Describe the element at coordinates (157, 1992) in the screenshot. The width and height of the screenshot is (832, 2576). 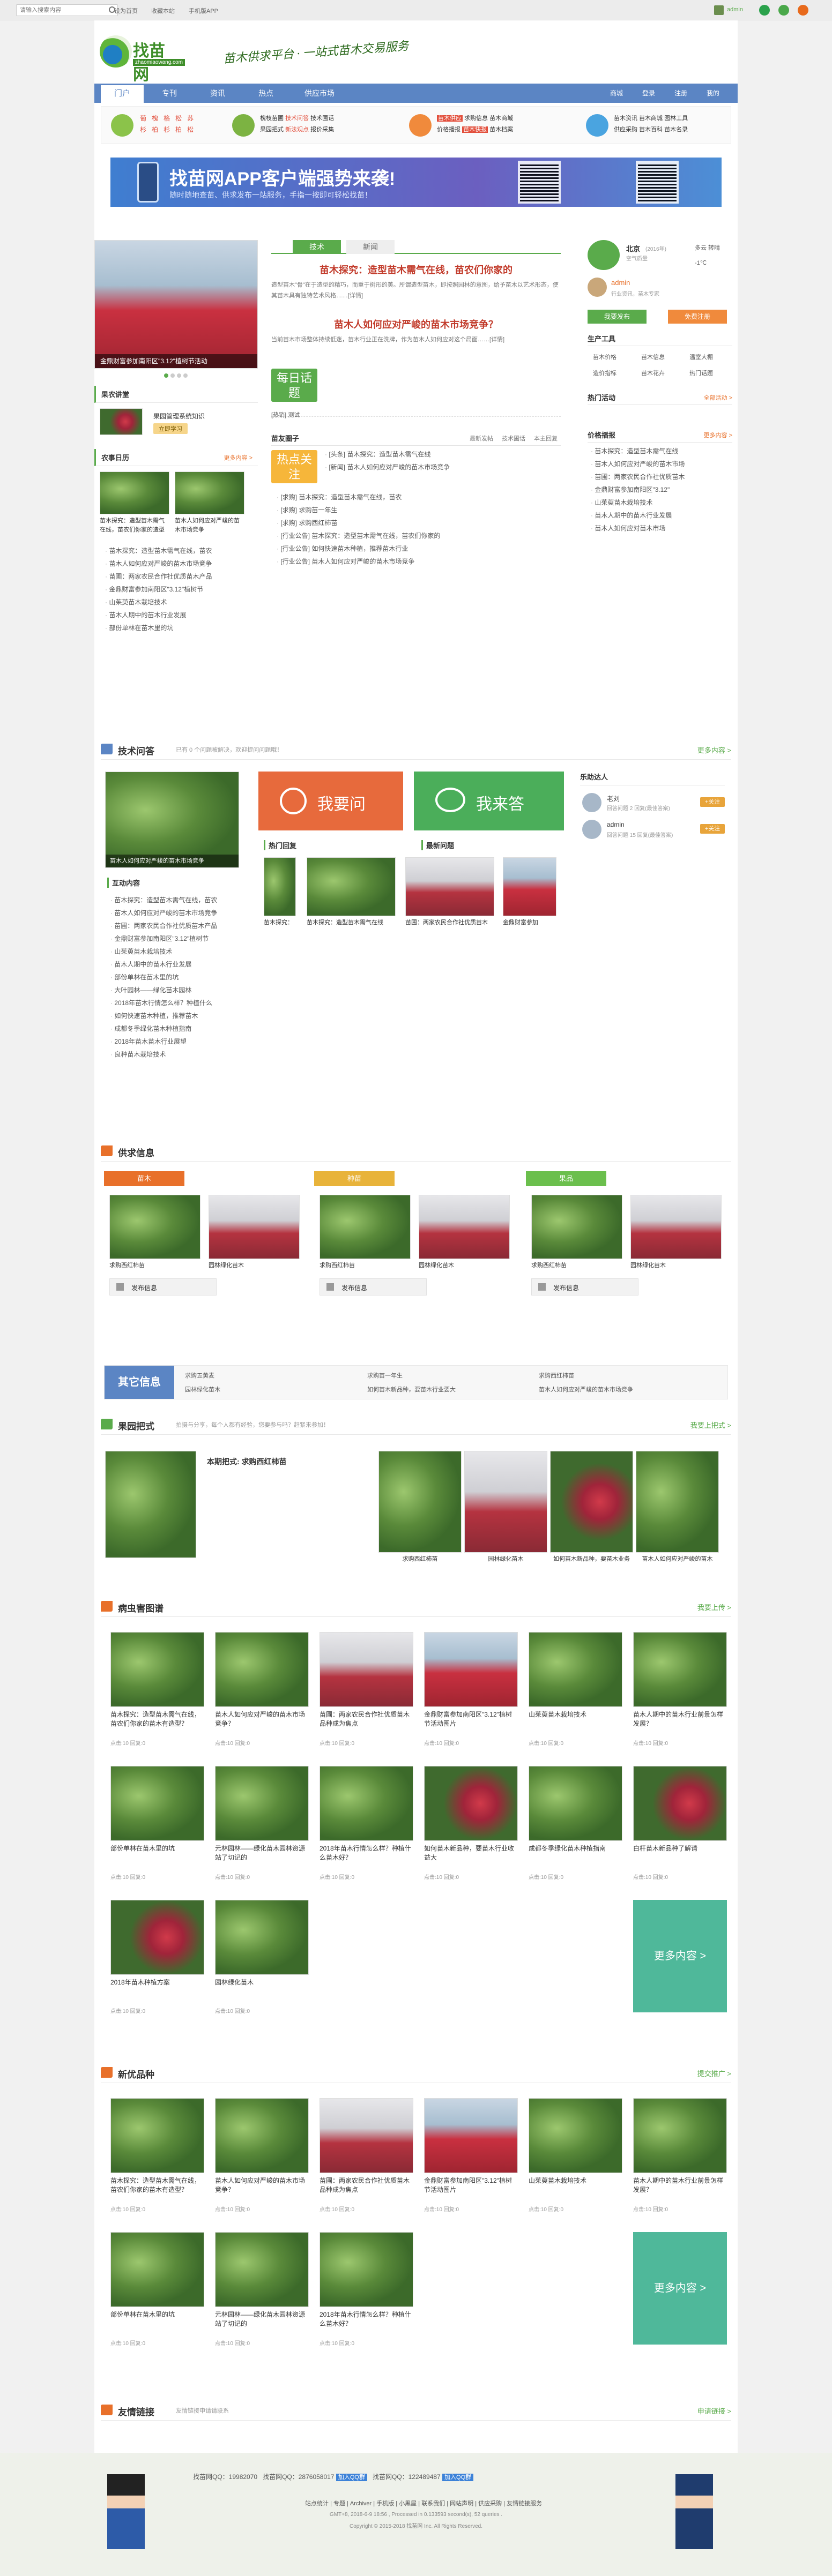
I see `album-caption: 2018年苗木种植方案` at that location.